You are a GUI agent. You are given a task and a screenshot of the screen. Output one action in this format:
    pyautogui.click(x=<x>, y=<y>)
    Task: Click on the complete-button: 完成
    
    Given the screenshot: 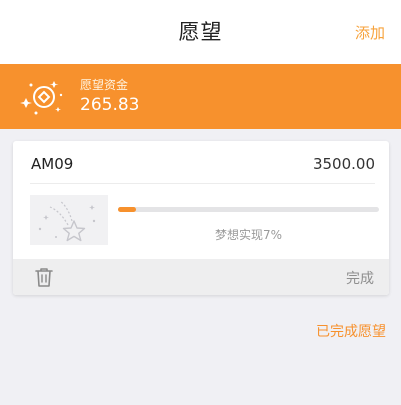 What is the action you would take?
    pyautogui.click(x=360, y=278)
    